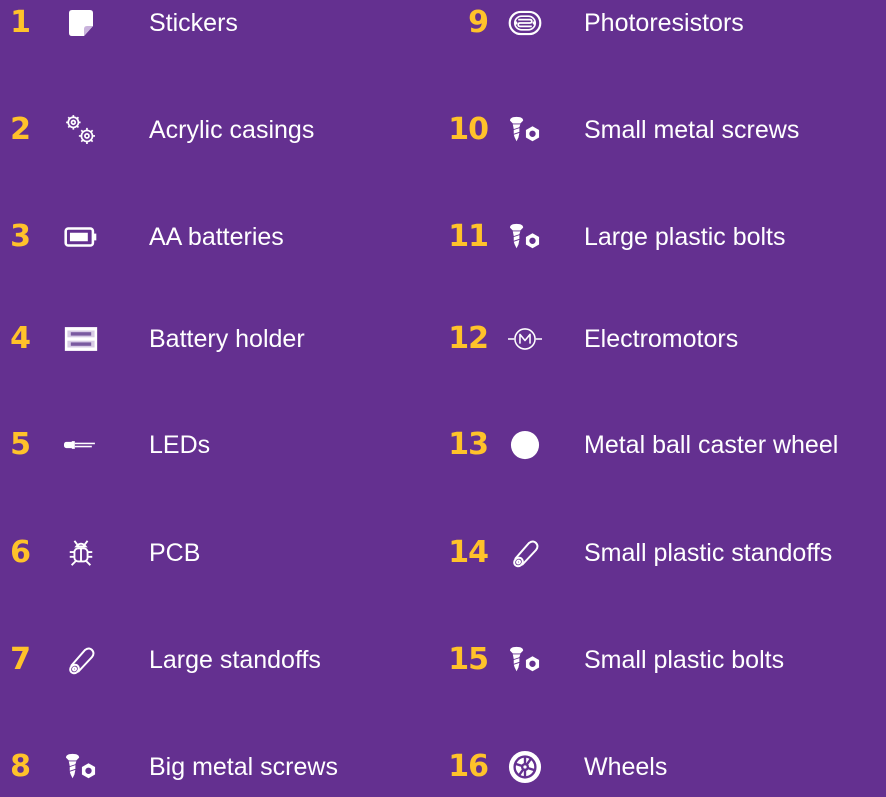 Image resolution: width=886 pixels, height=797 pixels. I want to click on item-label: LEDs, so click(180, 445).